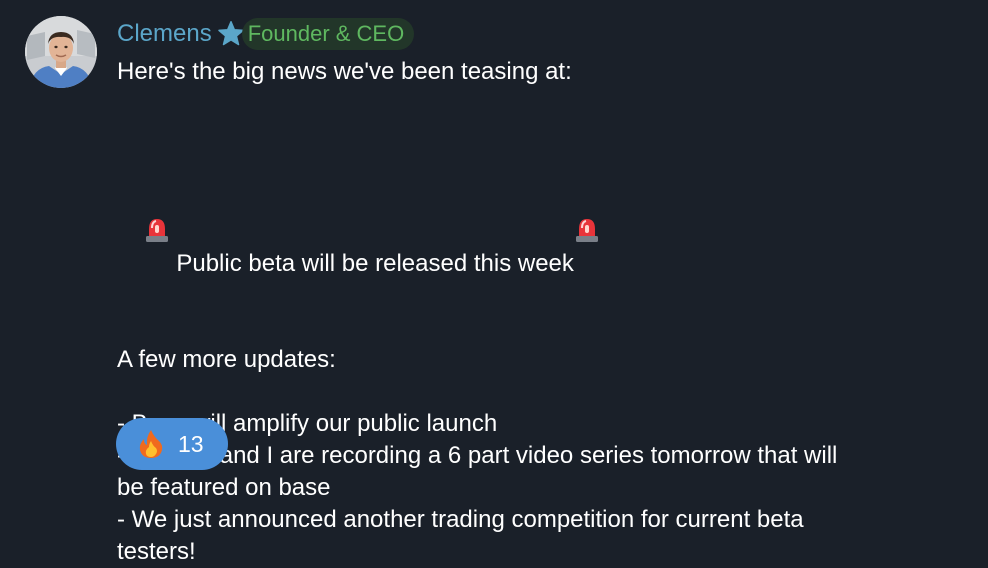 This screenshot has width=988, height=568. Describe the element at coordinates (224, 487) in the screenshot. I see `update-item-continued: be featured on base` at that location.